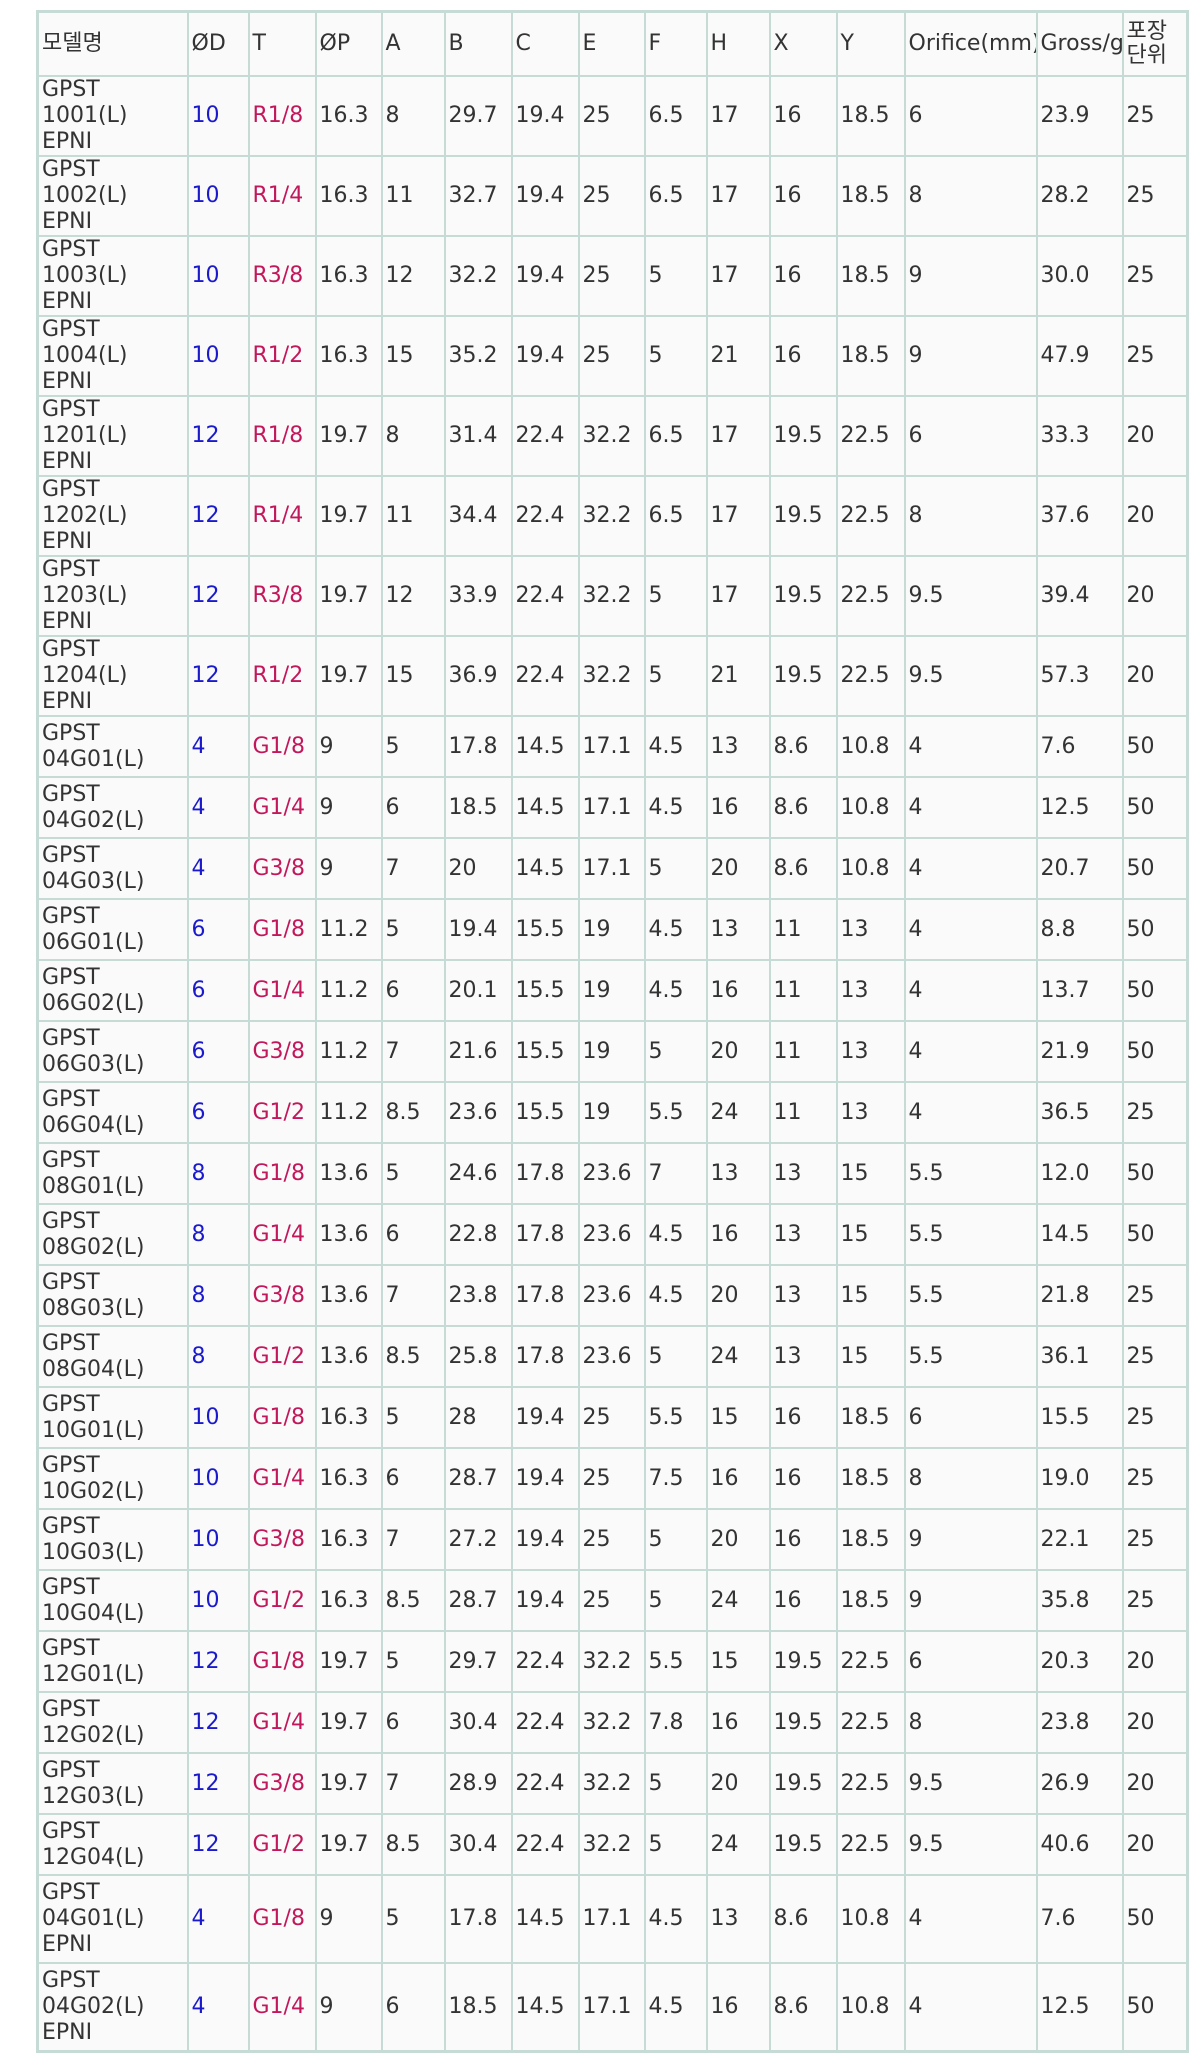 The height and width of the screenshot is (2053, 1200). I want to click on cell-gross: 23.8, so click(1079, 1722).